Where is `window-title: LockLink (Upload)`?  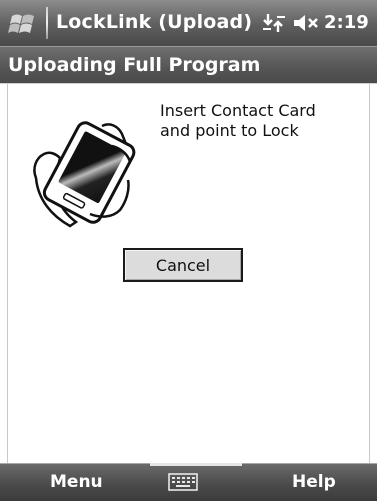
window-title: LockLink (Upload) is located at coordinates (154, 22).